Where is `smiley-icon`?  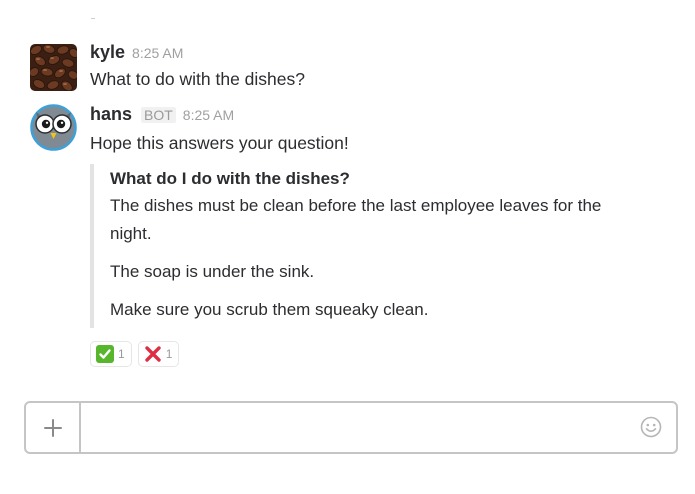 smiley-icon is located at coordinates (651, 427).